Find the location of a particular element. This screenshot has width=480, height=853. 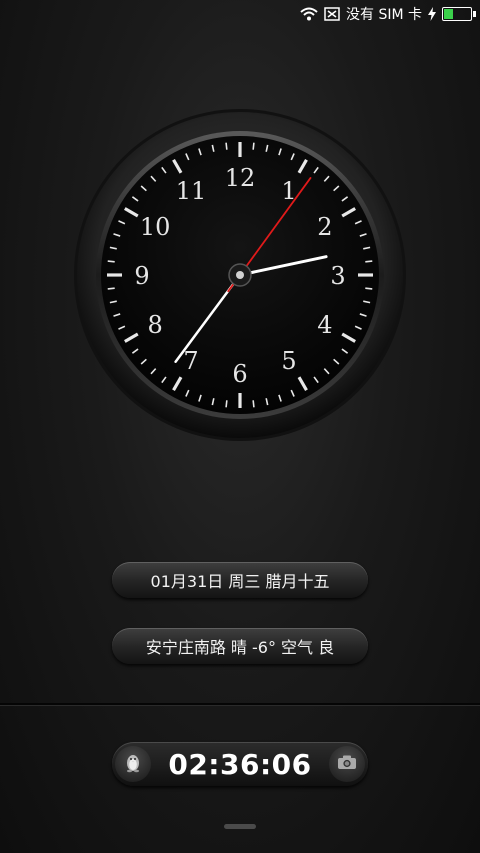

wifi-icon is located at coordinates (309, 14).